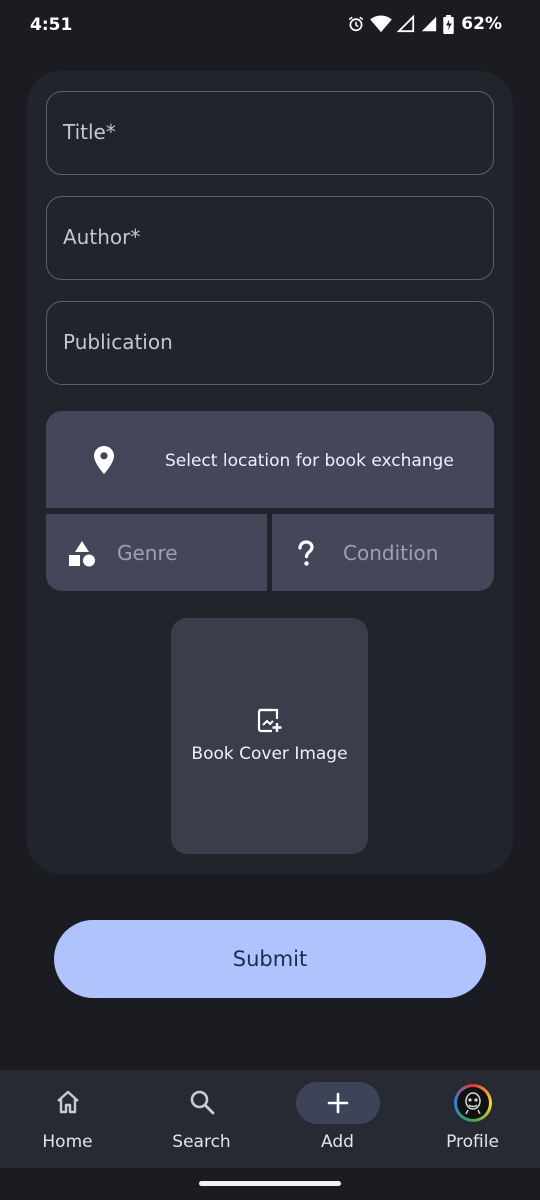 The image size is (540, 1200). I want to click on nav-item-search: Search, so click(201, 1119).